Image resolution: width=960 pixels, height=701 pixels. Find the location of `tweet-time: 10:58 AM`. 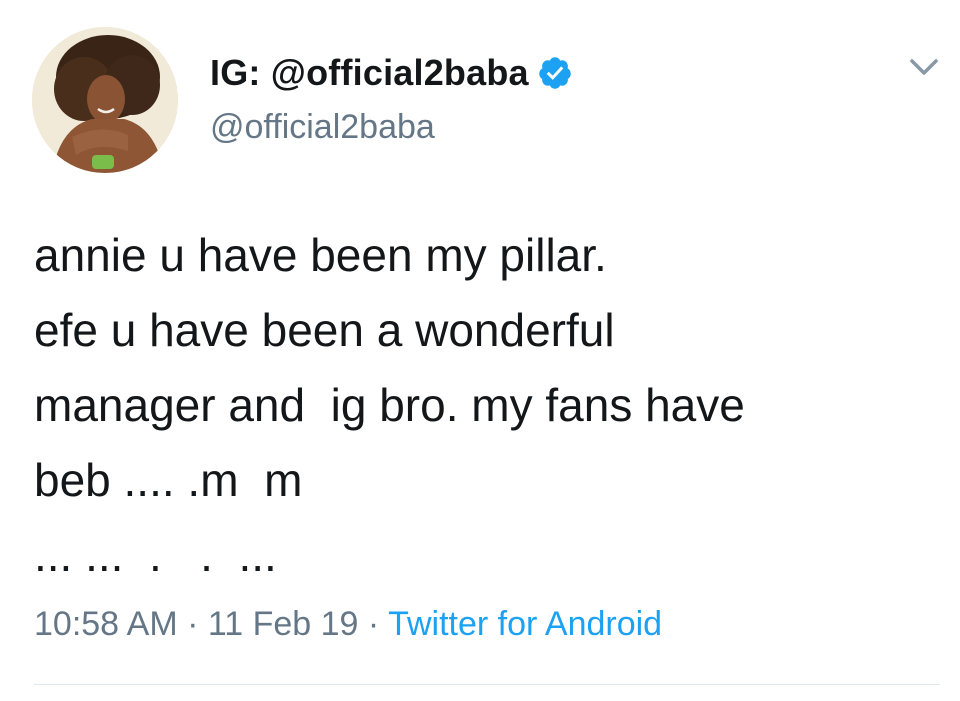

tweet-time: 10:58 AM is located at coordinates (106, 624).